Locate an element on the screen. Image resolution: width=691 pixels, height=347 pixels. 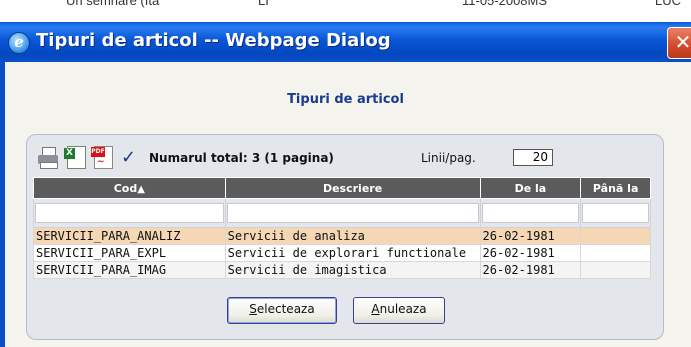
background-window-strip: Un semnare (Ita LI 11-05-2008MS LUC is located at coordinates (345, 11).